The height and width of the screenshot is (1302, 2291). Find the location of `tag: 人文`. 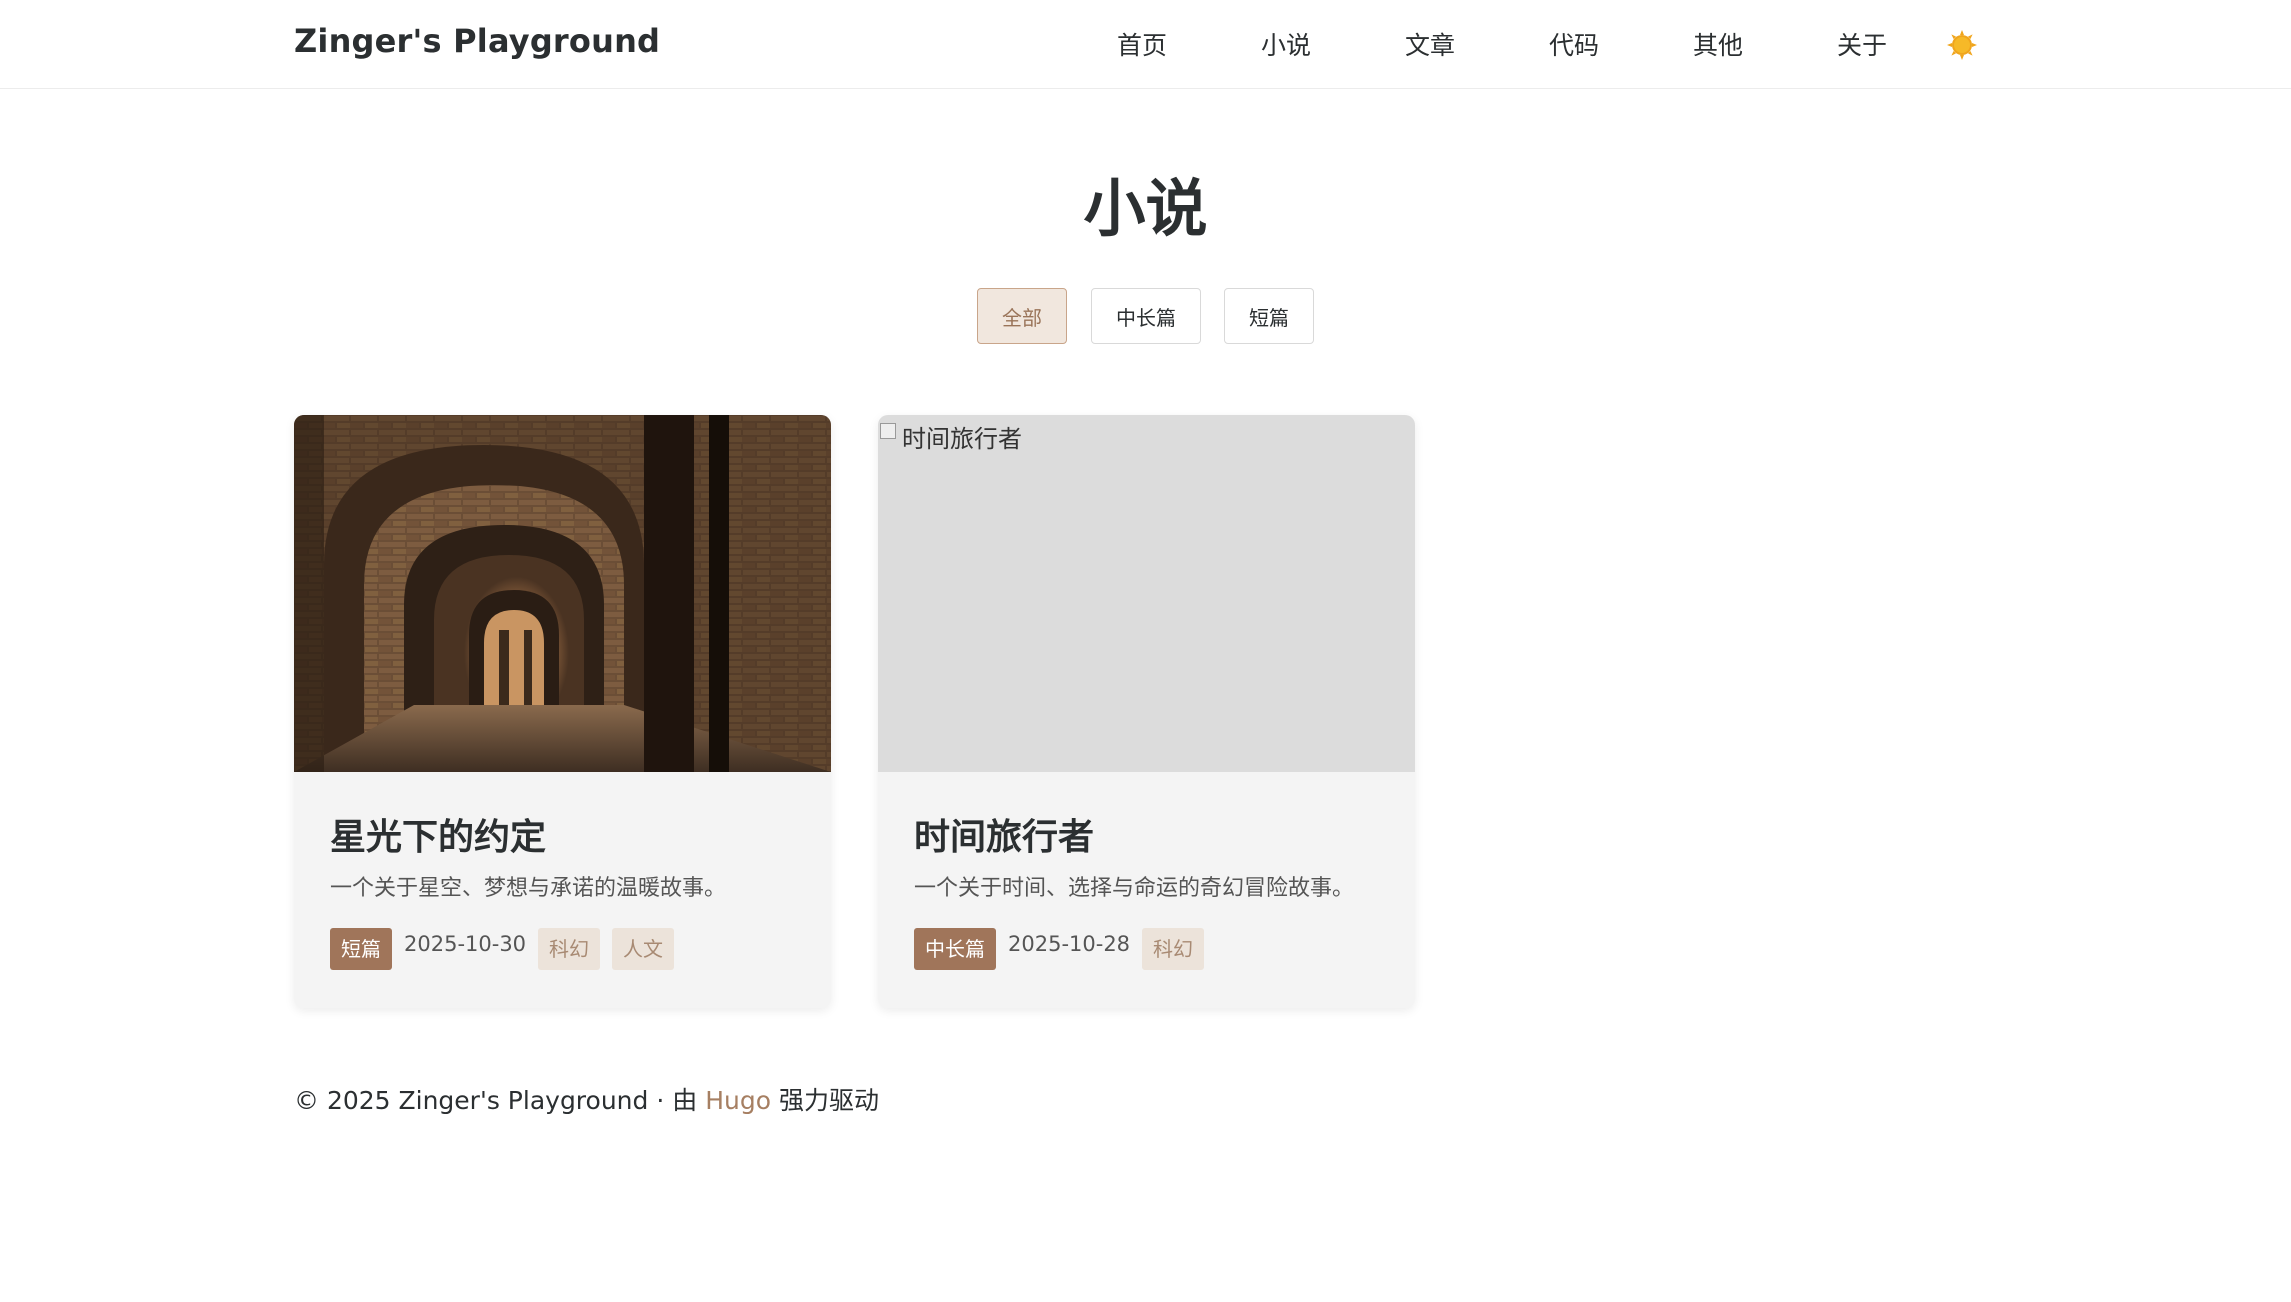

tag: 人文 is located at coordinates (643, 949).